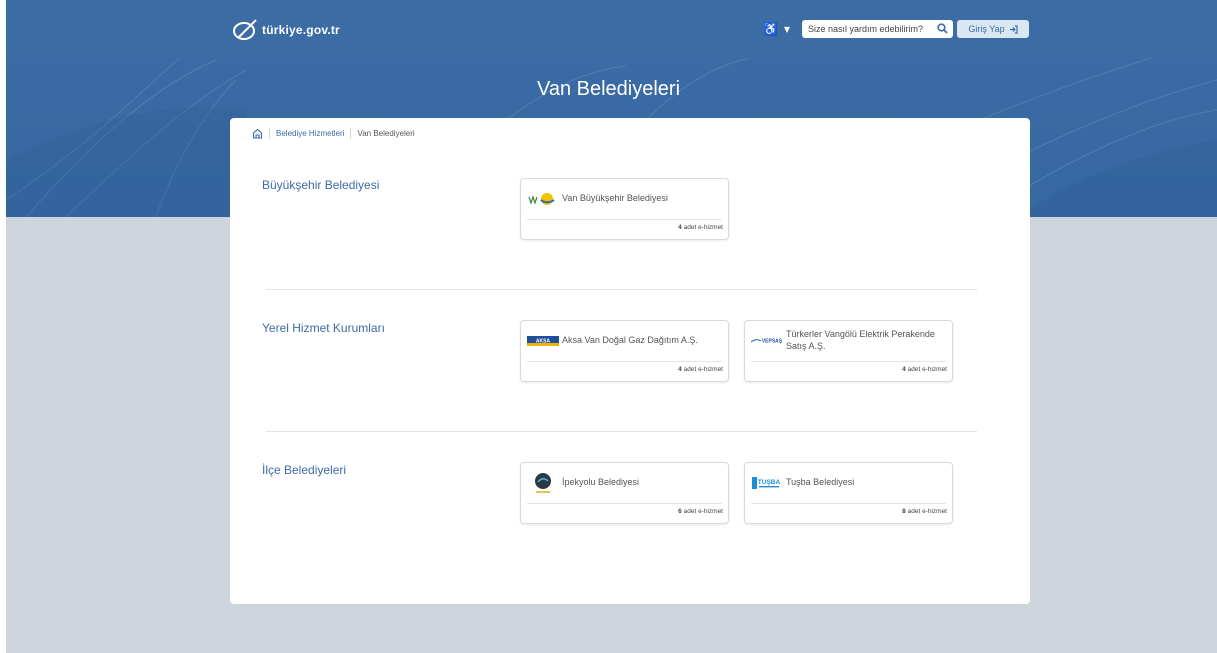  What do you see at coordinates (986, 29) in the screenshot?
I see `login-label: Giriş Yap` at bounding box center [986, 29].